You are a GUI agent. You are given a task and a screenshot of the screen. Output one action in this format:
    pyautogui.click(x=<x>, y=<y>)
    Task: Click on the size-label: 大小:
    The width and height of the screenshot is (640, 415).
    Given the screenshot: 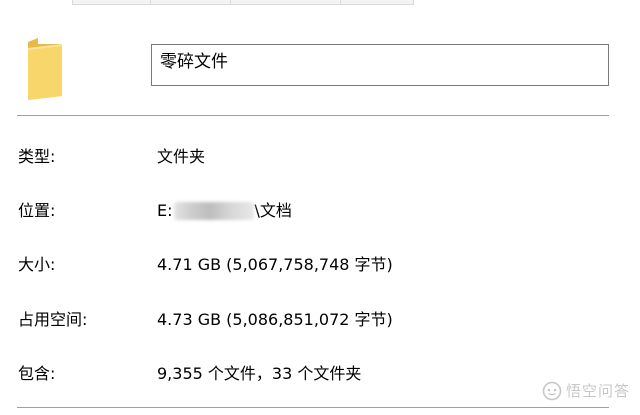 What is the action you would take?
    pyautogui.click(x=37, y=264)
    